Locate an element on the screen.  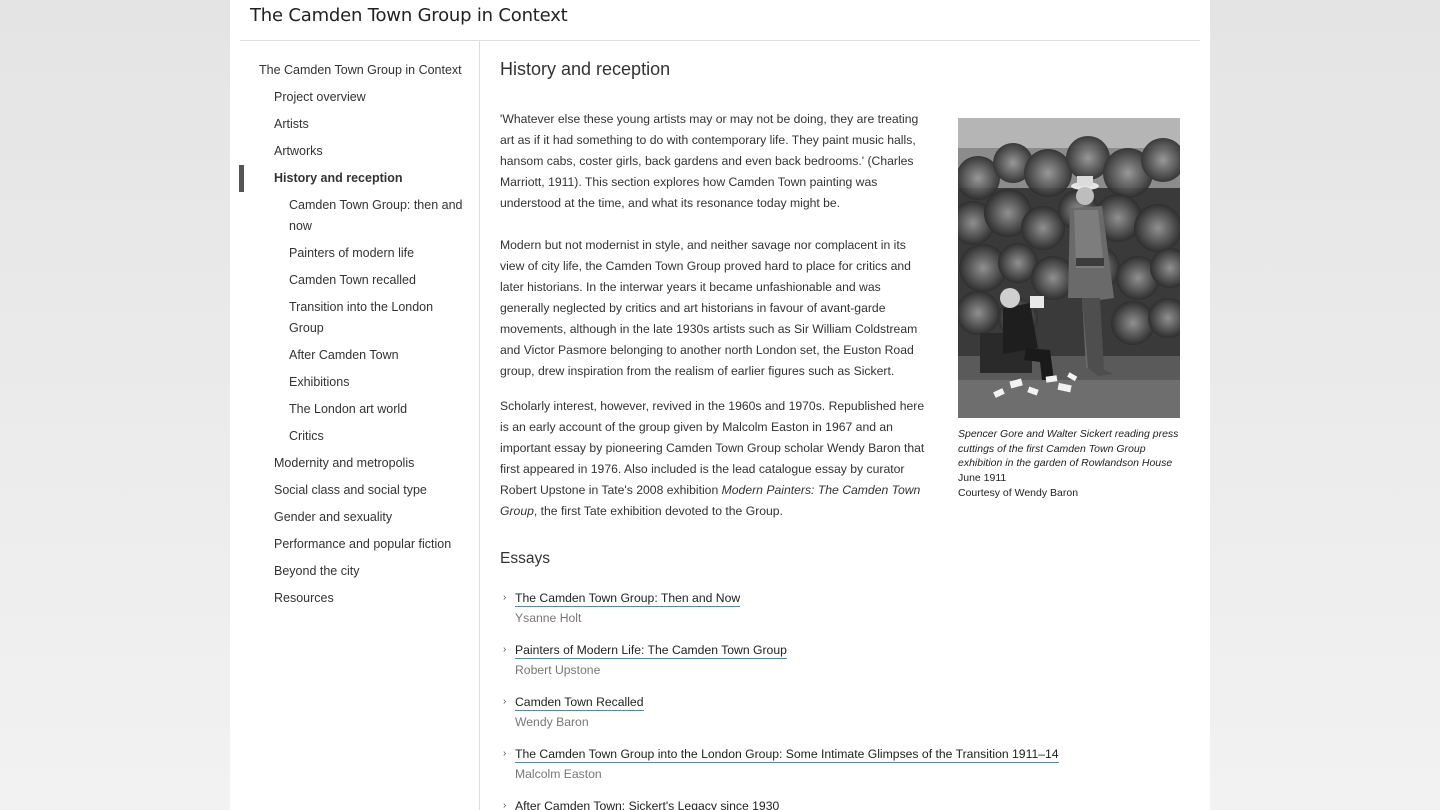
essay-link: Camden Town Recalled is located at coordinates (579, 702).